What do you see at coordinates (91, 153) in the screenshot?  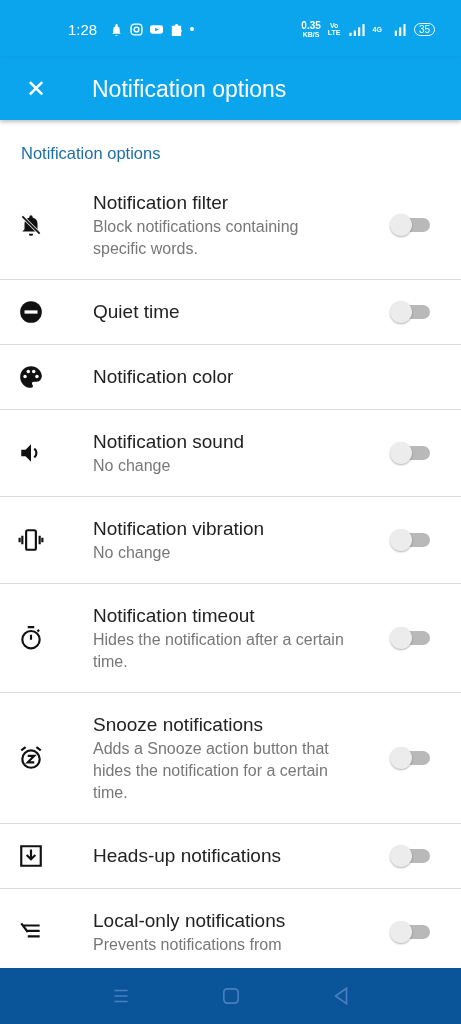 I see `section-header: Notification options` at bounding box center [91, 153].